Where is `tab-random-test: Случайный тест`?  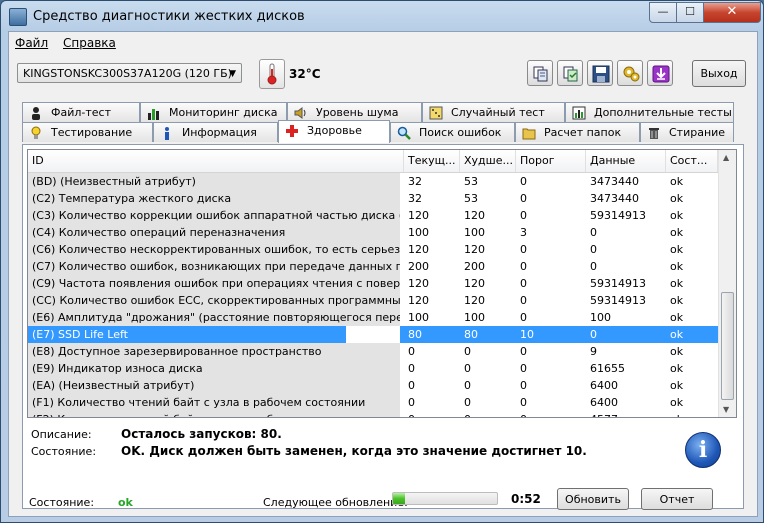
tab-random-test: Случайный тест is located at coordinates (493, 112).